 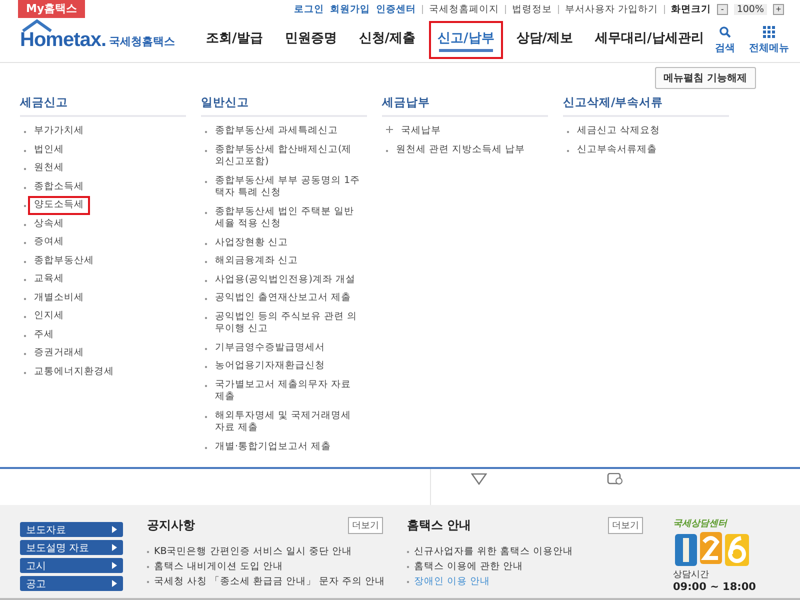 I want to click on nav-tab: 민원증명, so click(x=311, y=40).